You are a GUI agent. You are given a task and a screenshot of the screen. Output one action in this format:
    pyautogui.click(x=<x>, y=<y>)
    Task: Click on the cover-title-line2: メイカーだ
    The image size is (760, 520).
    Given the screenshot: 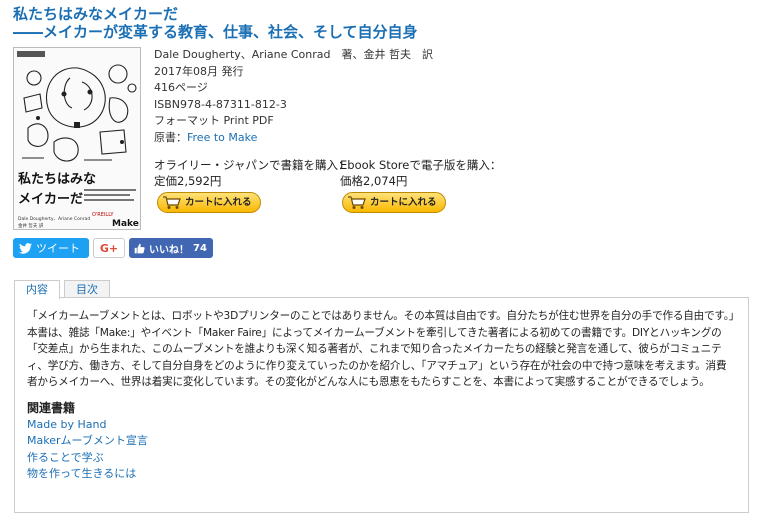 What is the action you would take?
    pyautogui.click(x=50, y=199)
    